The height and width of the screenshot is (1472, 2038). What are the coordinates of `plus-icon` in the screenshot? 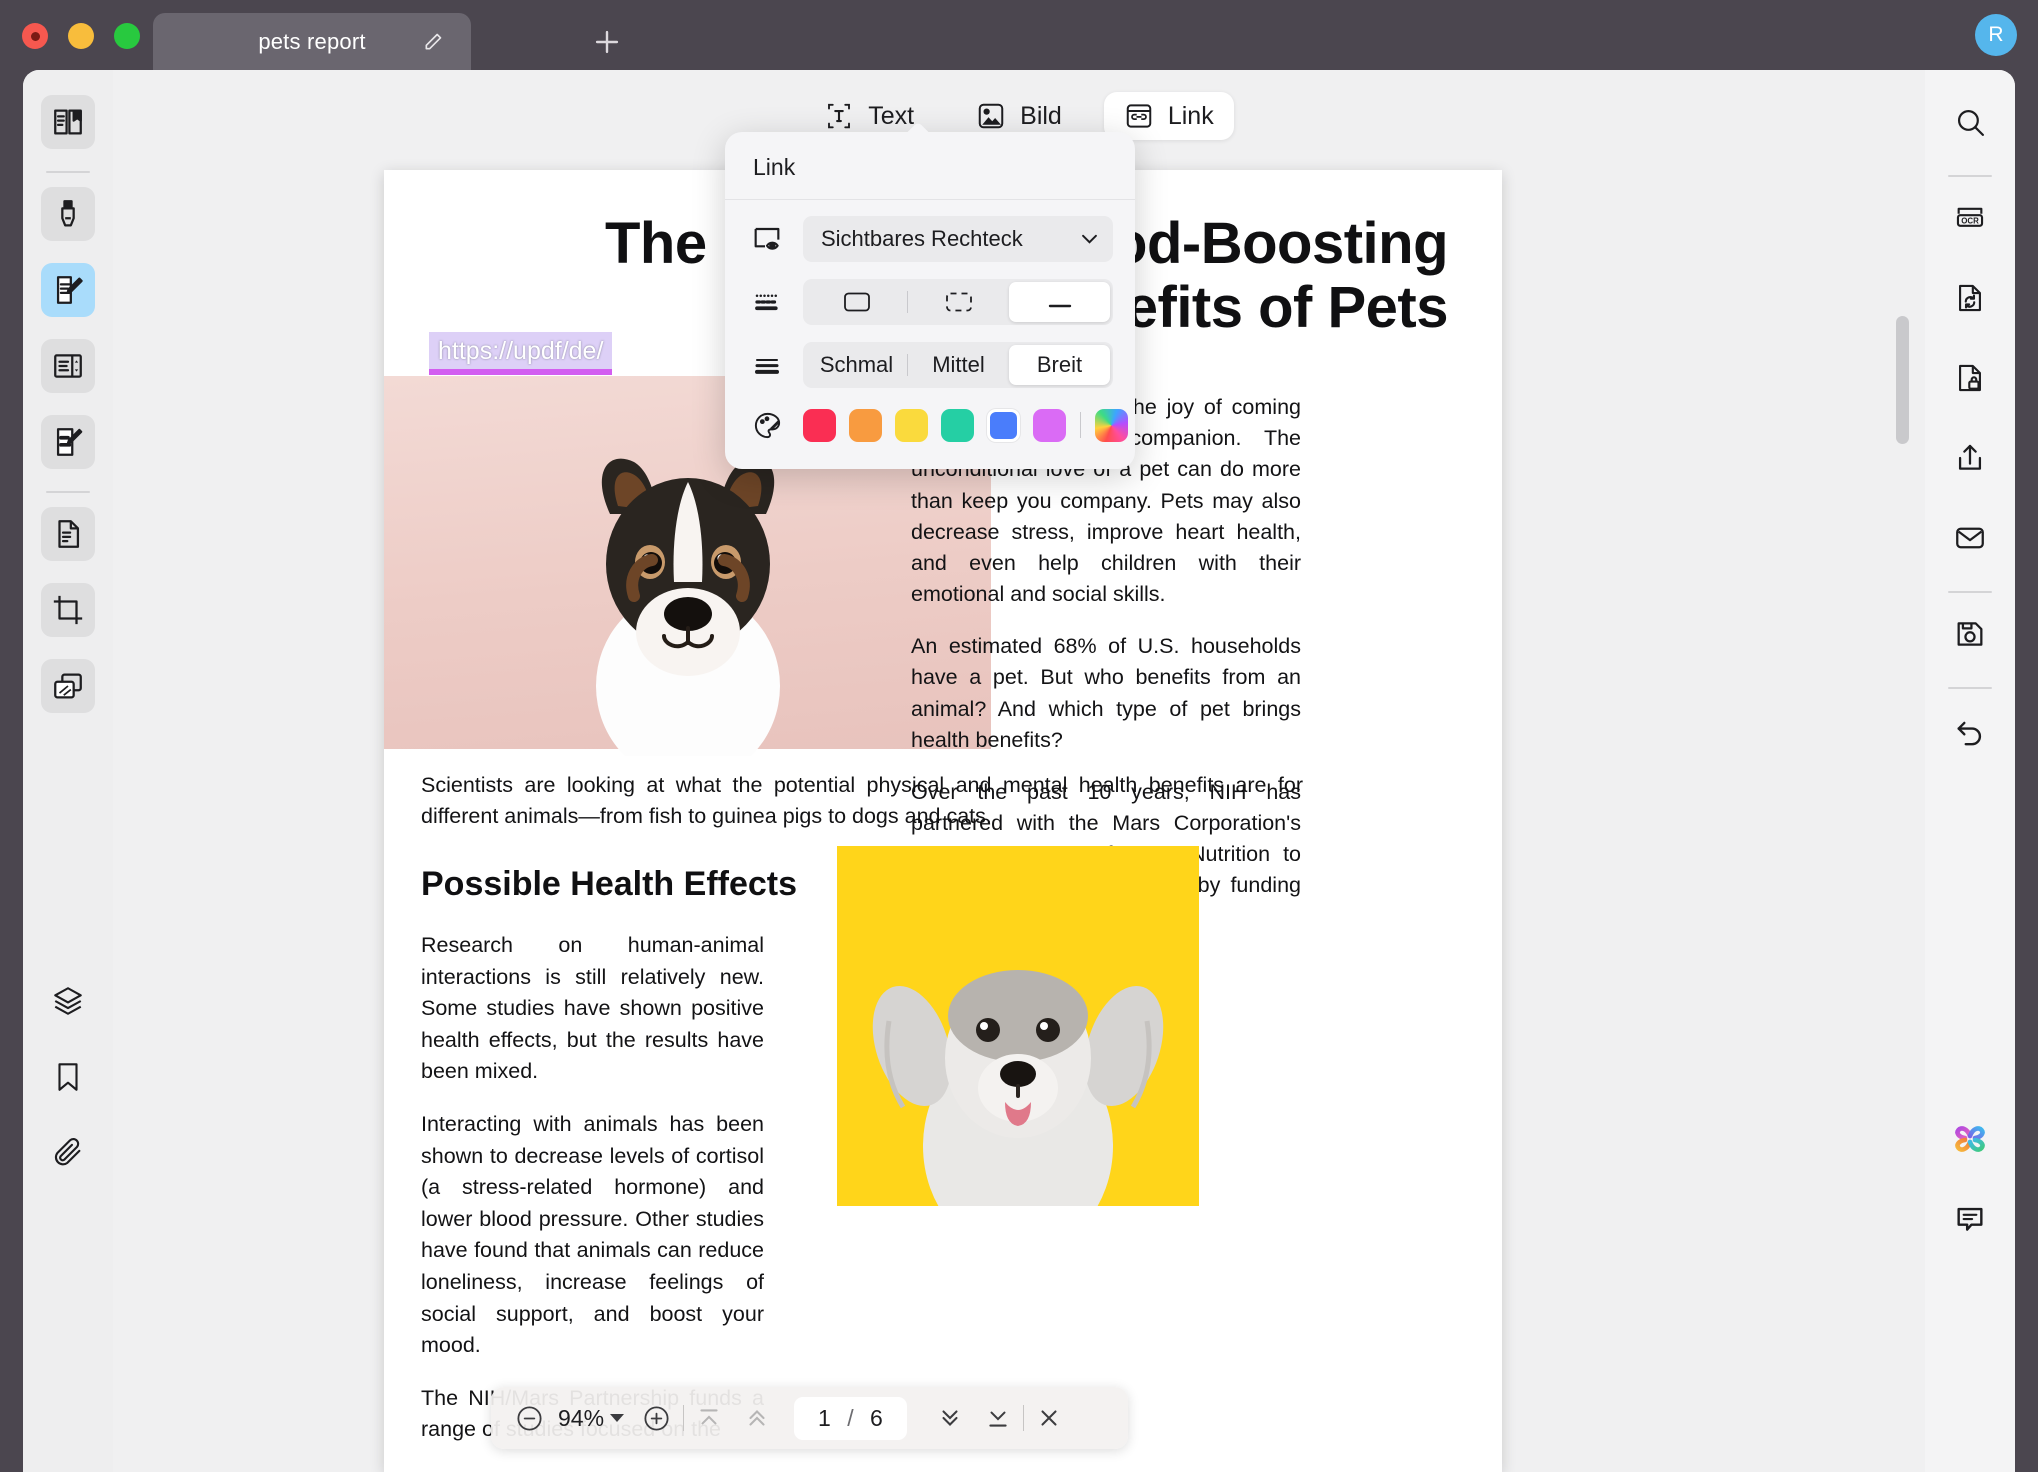 It's located at (607, 42).